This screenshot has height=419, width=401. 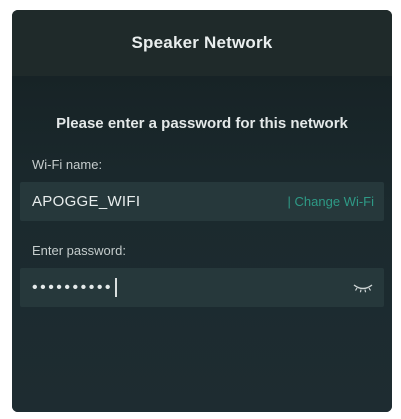 I want to click on change-wifi-link: | Change Wi-Fi, so click(x=331, y=201).